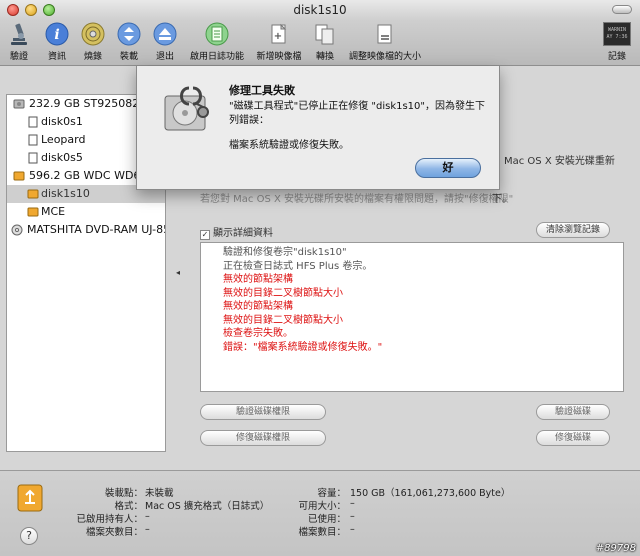 This screenshot has width=640, height=556. I want to click on owners-enabled-value: –, so click(147, 516).